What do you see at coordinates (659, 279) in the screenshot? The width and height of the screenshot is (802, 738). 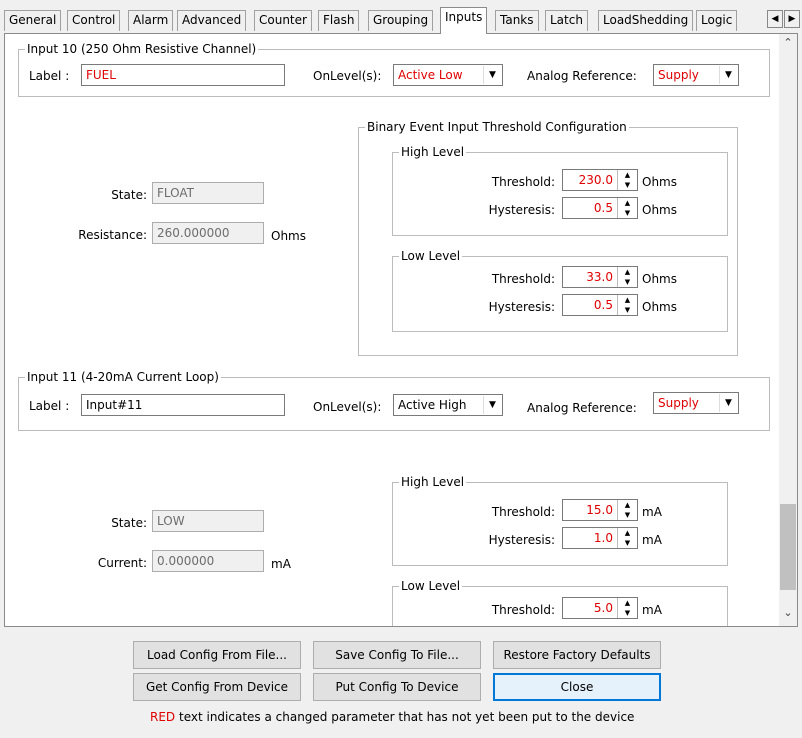 I see `input10-low-threshold-unit: Ohms` at bounding box center [659, 279].